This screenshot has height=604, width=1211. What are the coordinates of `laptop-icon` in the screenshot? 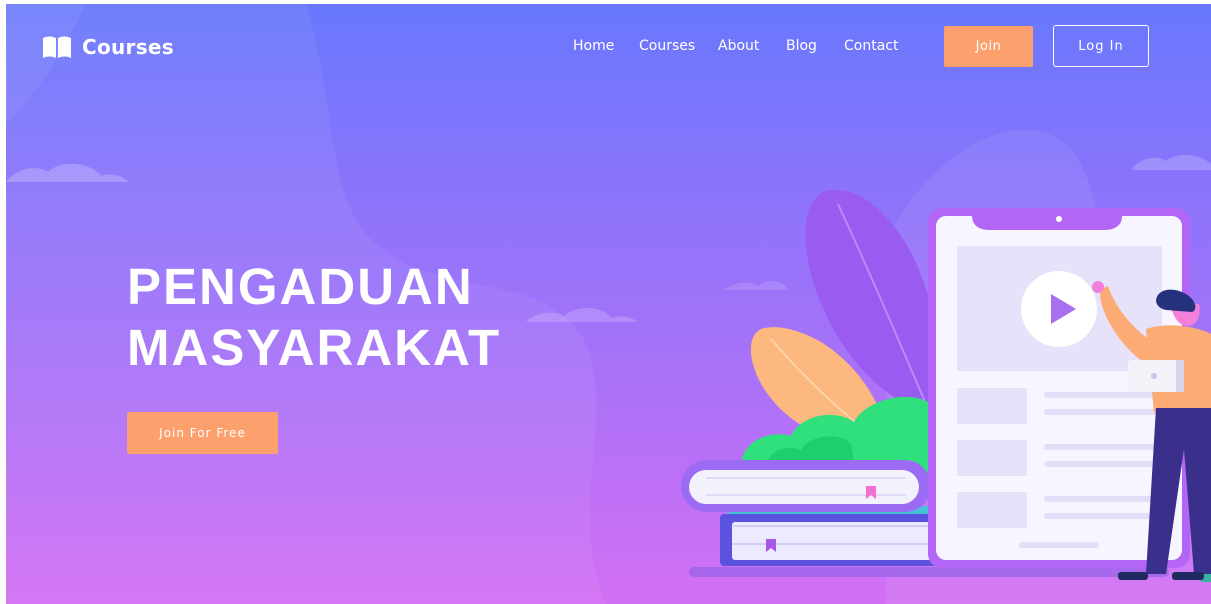 It's located at (1156, 376).